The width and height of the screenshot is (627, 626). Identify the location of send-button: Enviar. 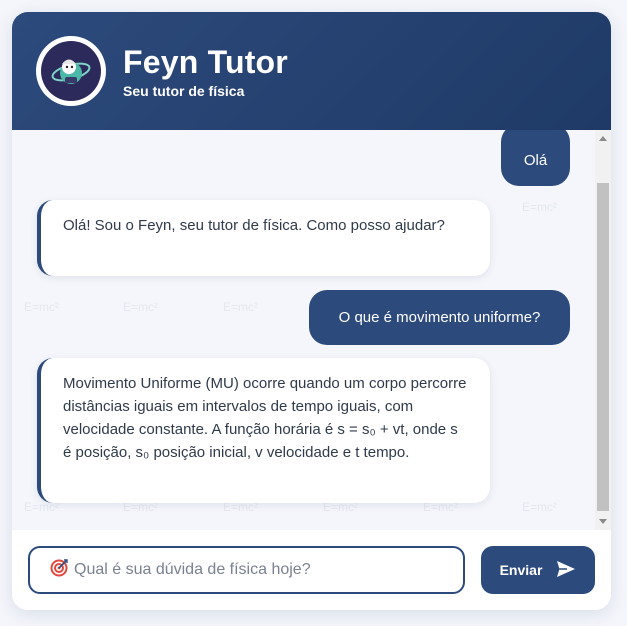
(538, 570).